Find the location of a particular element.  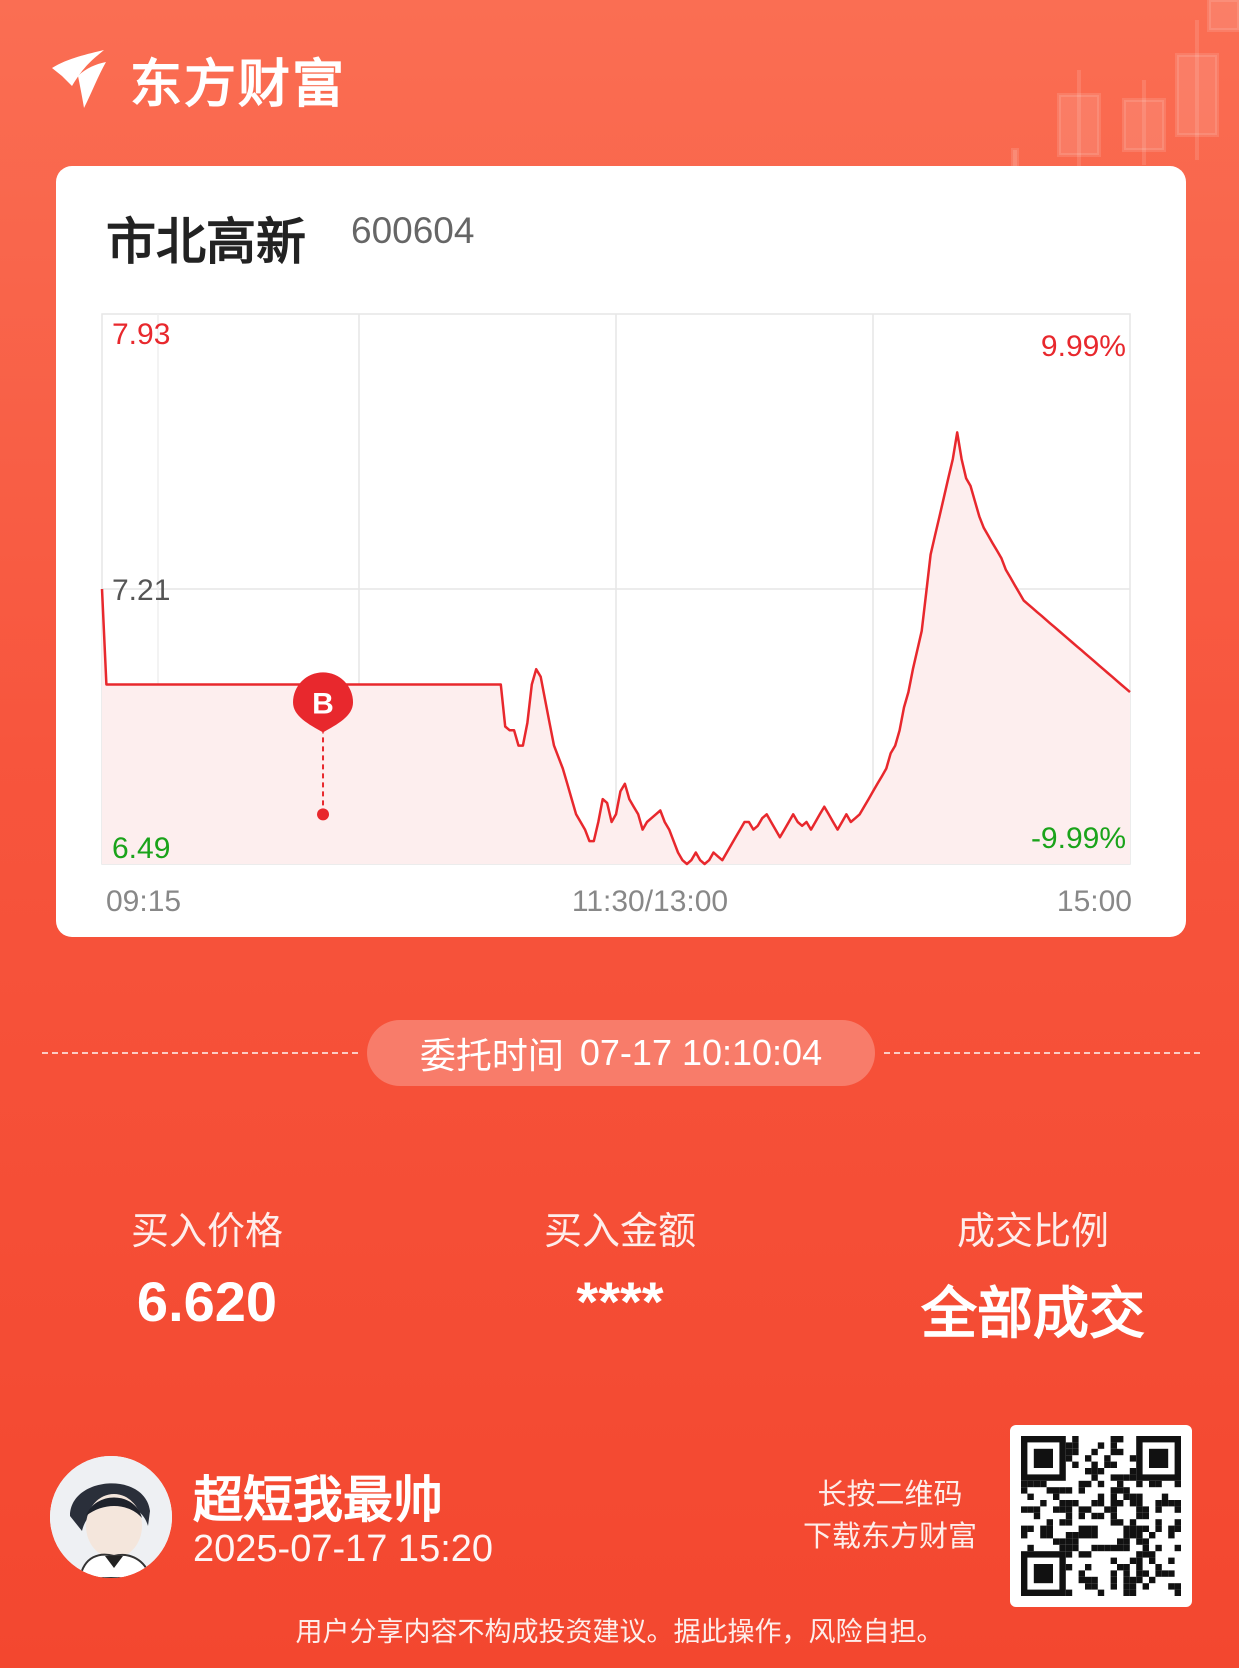

x-tick-close: 15:00 is located at coordinates (1094, 901).